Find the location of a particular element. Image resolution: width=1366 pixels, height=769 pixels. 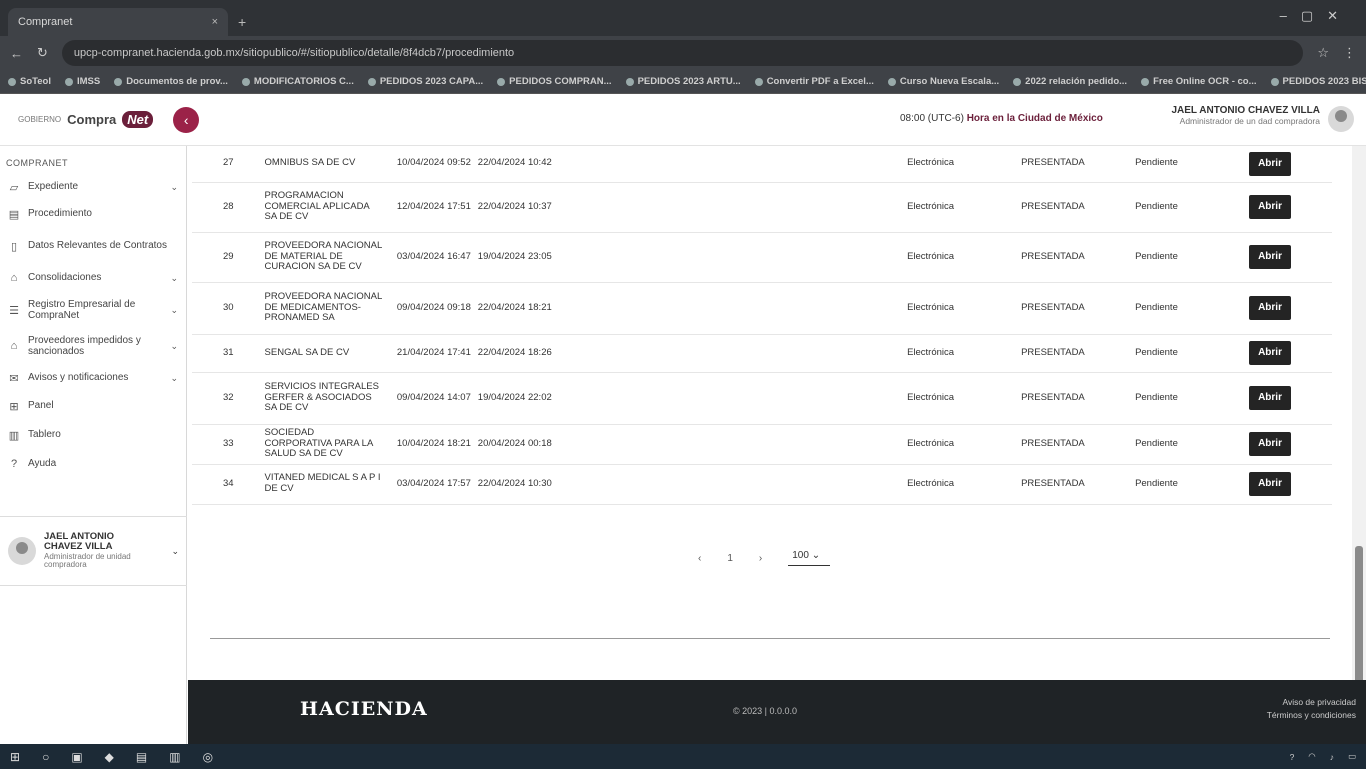

browser-tab: Compranet × is located at coordinates (118, 22).